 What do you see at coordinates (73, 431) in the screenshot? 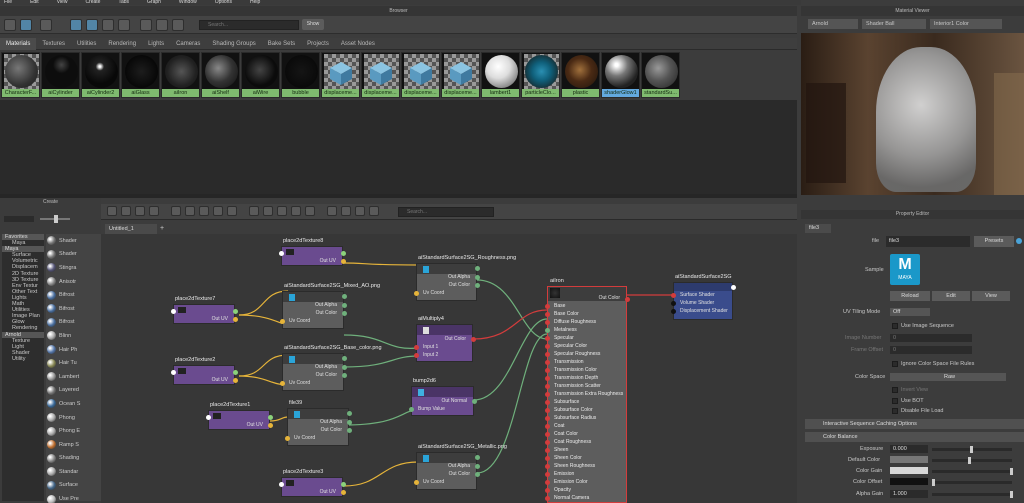
I see `shader-list-item: Phong E` at bounding box center [73, 431].